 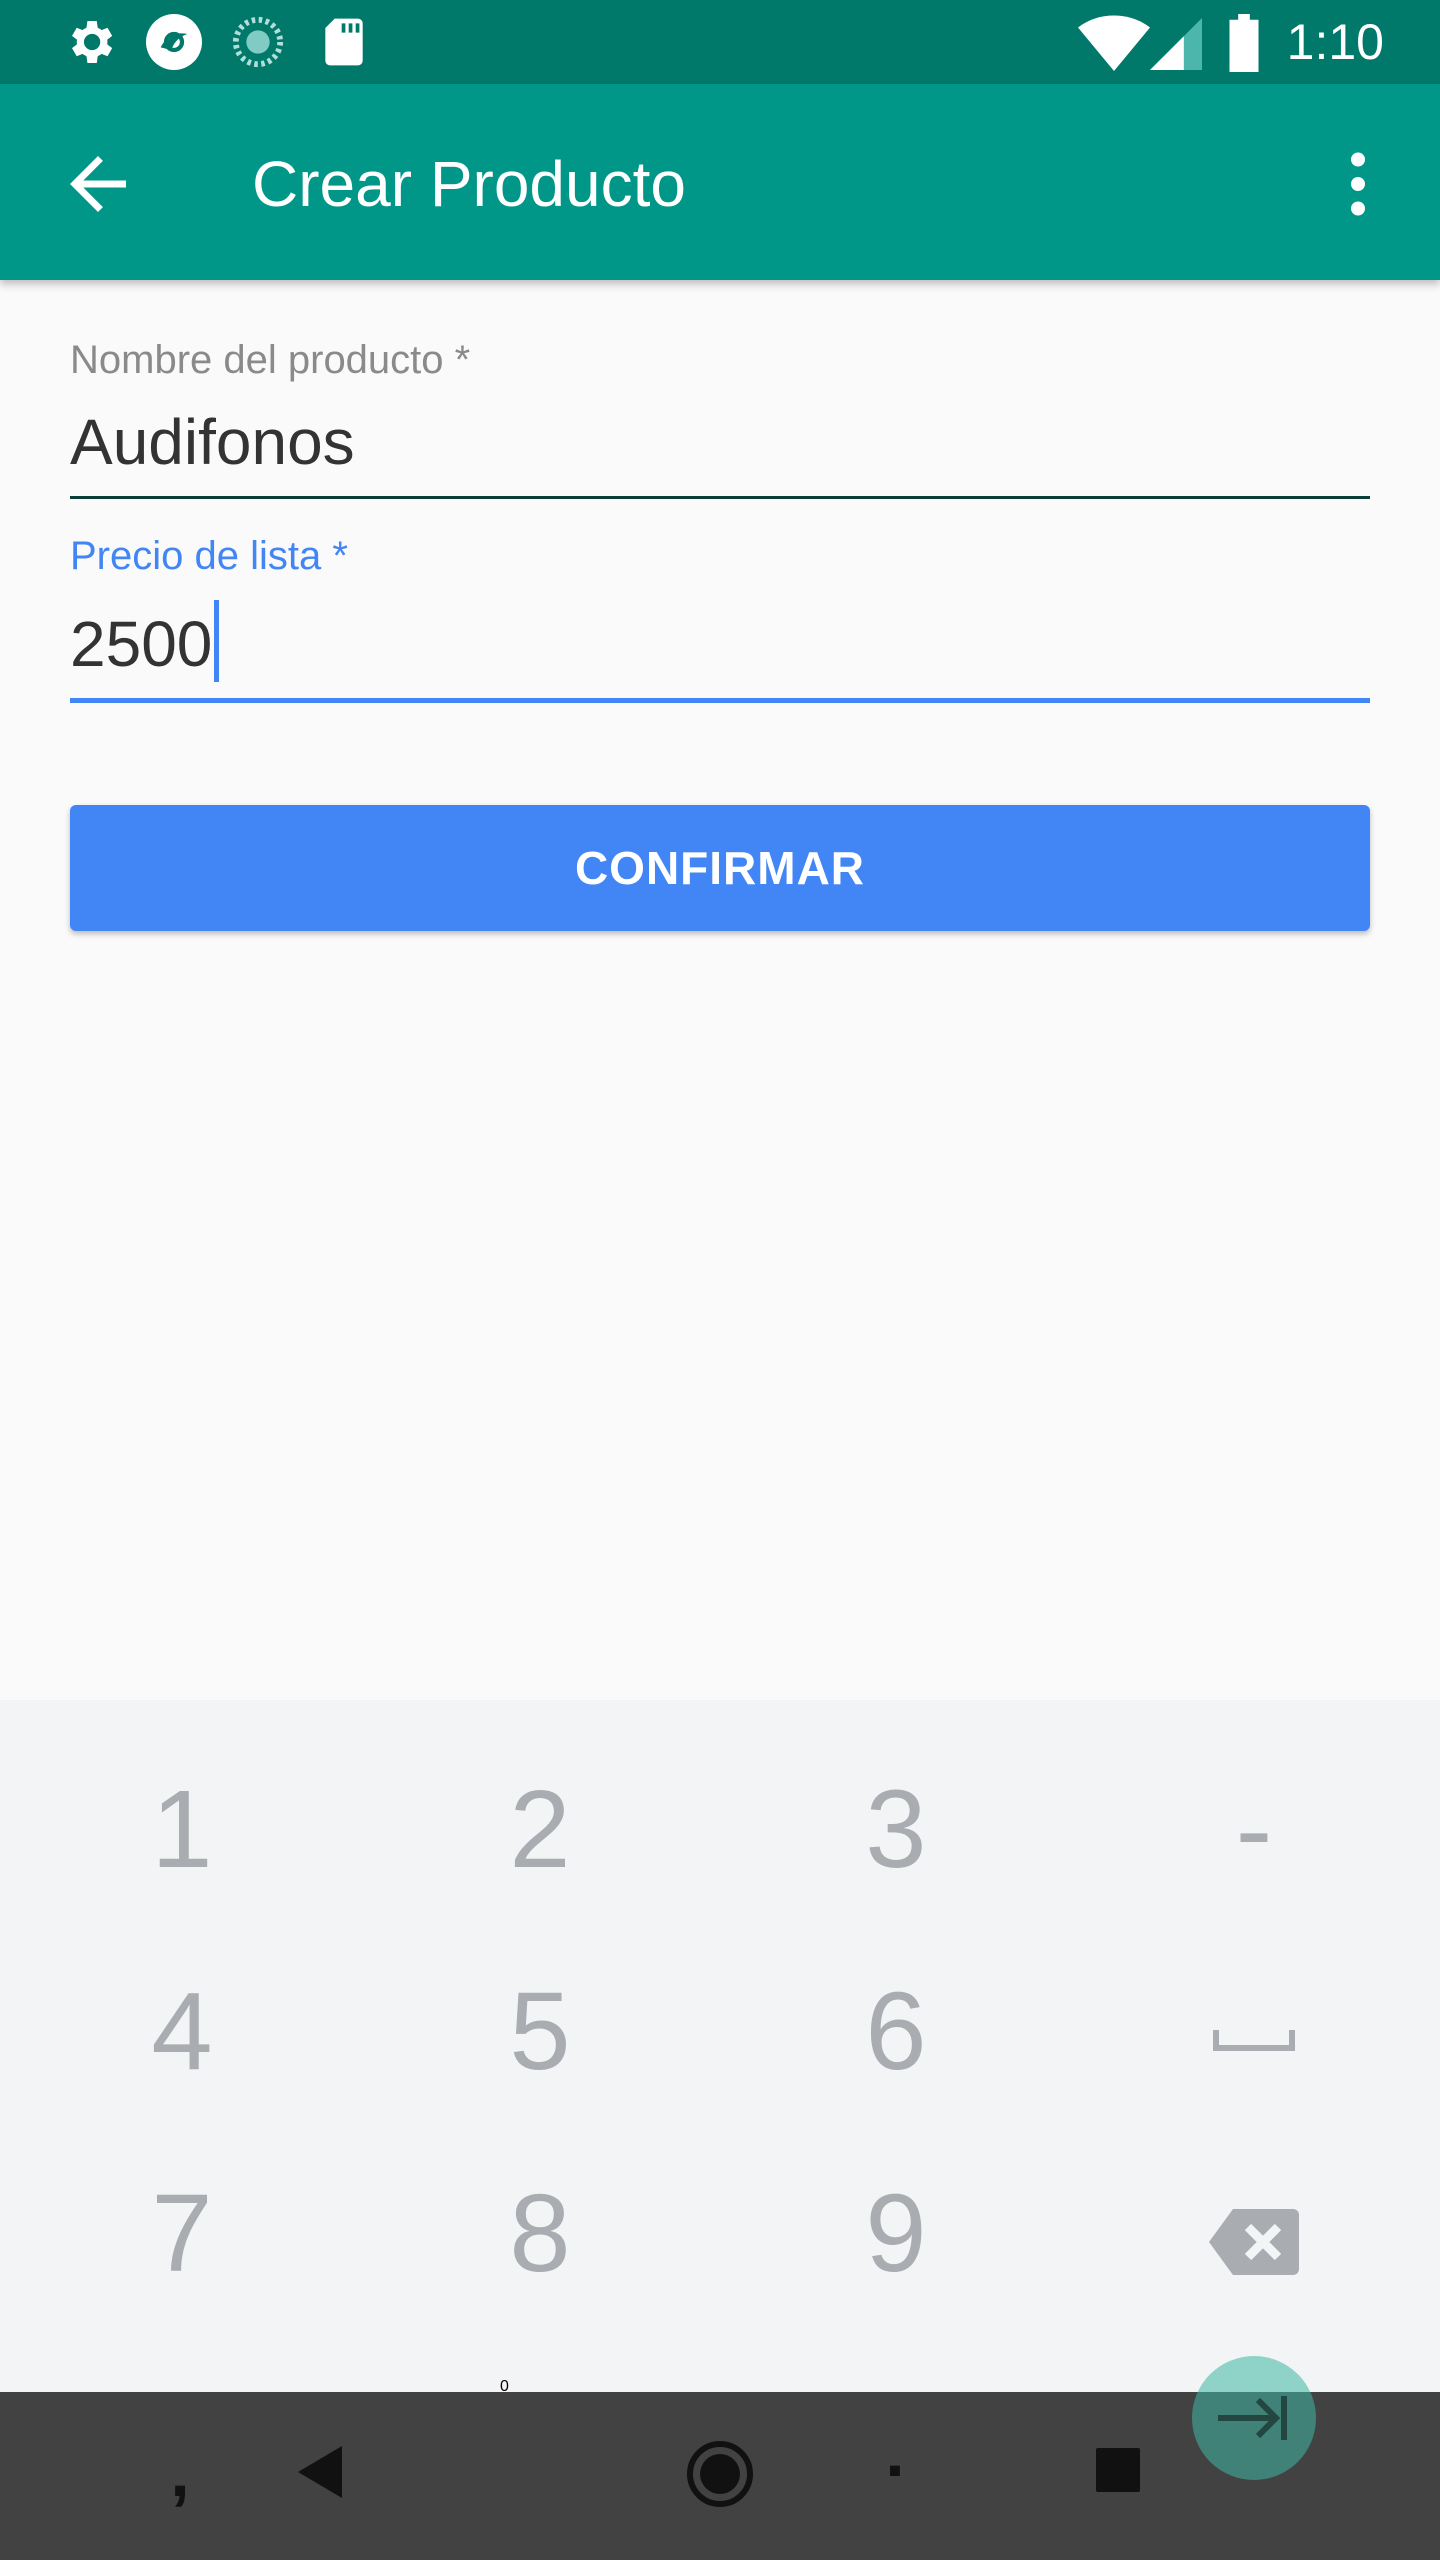 What do you see at coordinates (270, 360) in the screenshot?
I see `product-name-label: Nombre del producto *` at bounding box center [270, 360].